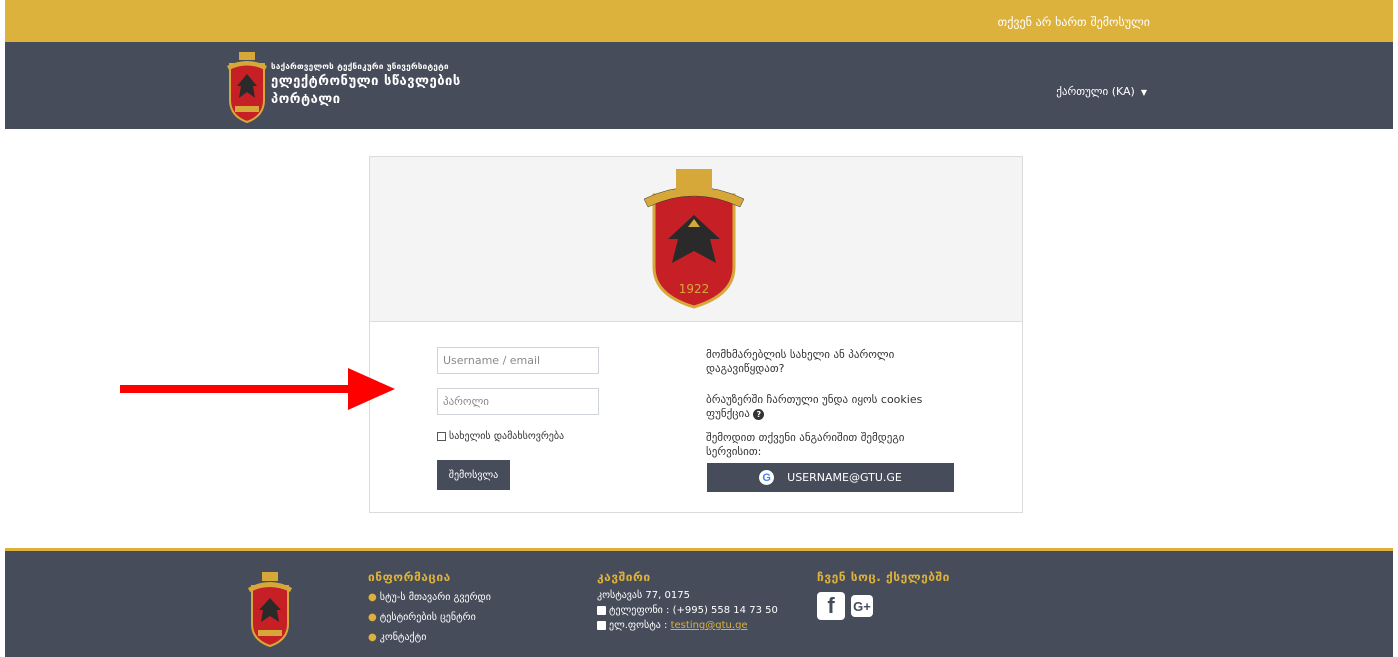 The width and height of the screenshot is (1398, 657). I want to click on login-button: შემოსვლა, so click(473, 475).